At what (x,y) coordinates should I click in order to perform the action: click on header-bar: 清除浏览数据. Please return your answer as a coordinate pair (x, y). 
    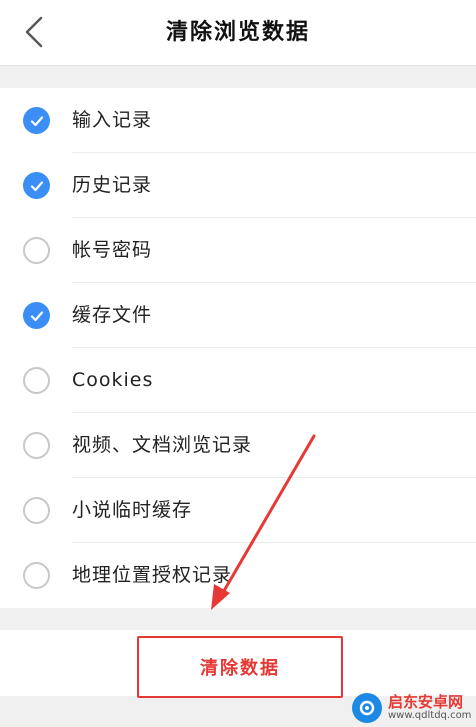
    Looking at the image, I should click on (238, 33).